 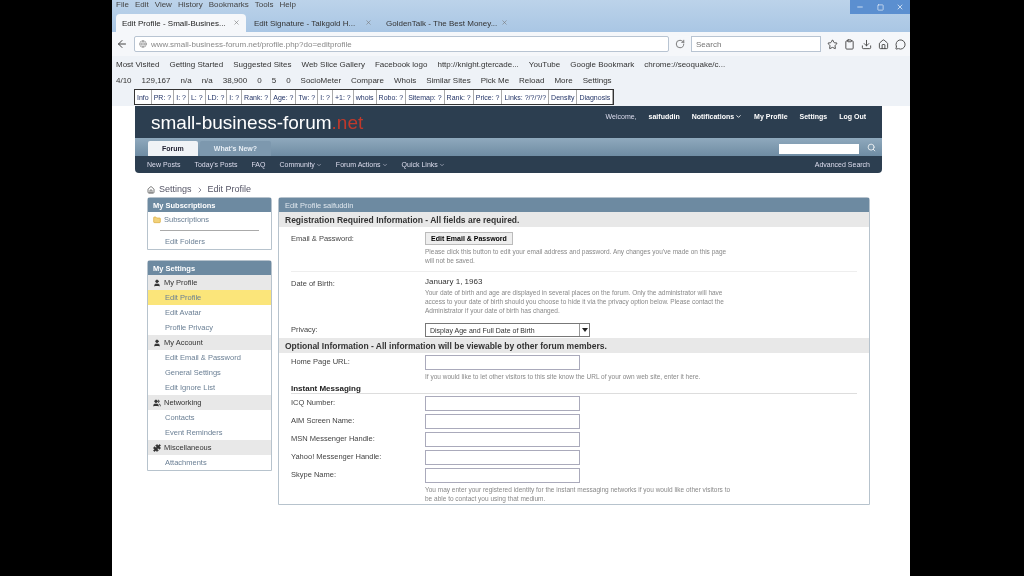 What do you see at coordinates (597, 80) in the screenshot?
I see `seo-bar-item: Settings` at bounding box center [597, 80].